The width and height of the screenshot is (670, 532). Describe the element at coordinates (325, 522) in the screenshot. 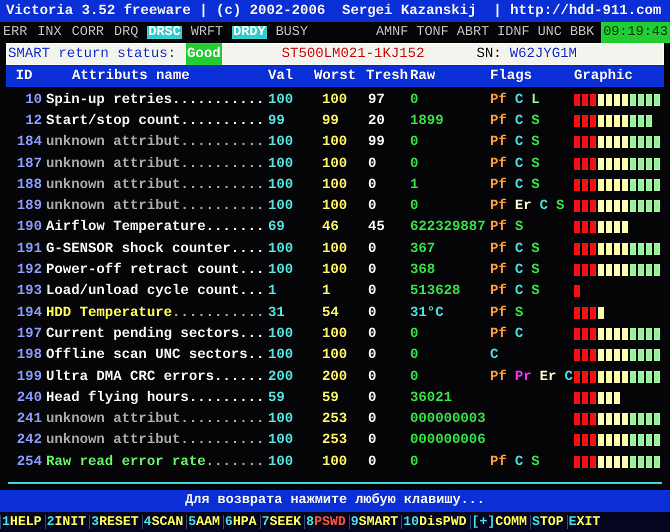

I see `function-key: 8PSWD` at that location.